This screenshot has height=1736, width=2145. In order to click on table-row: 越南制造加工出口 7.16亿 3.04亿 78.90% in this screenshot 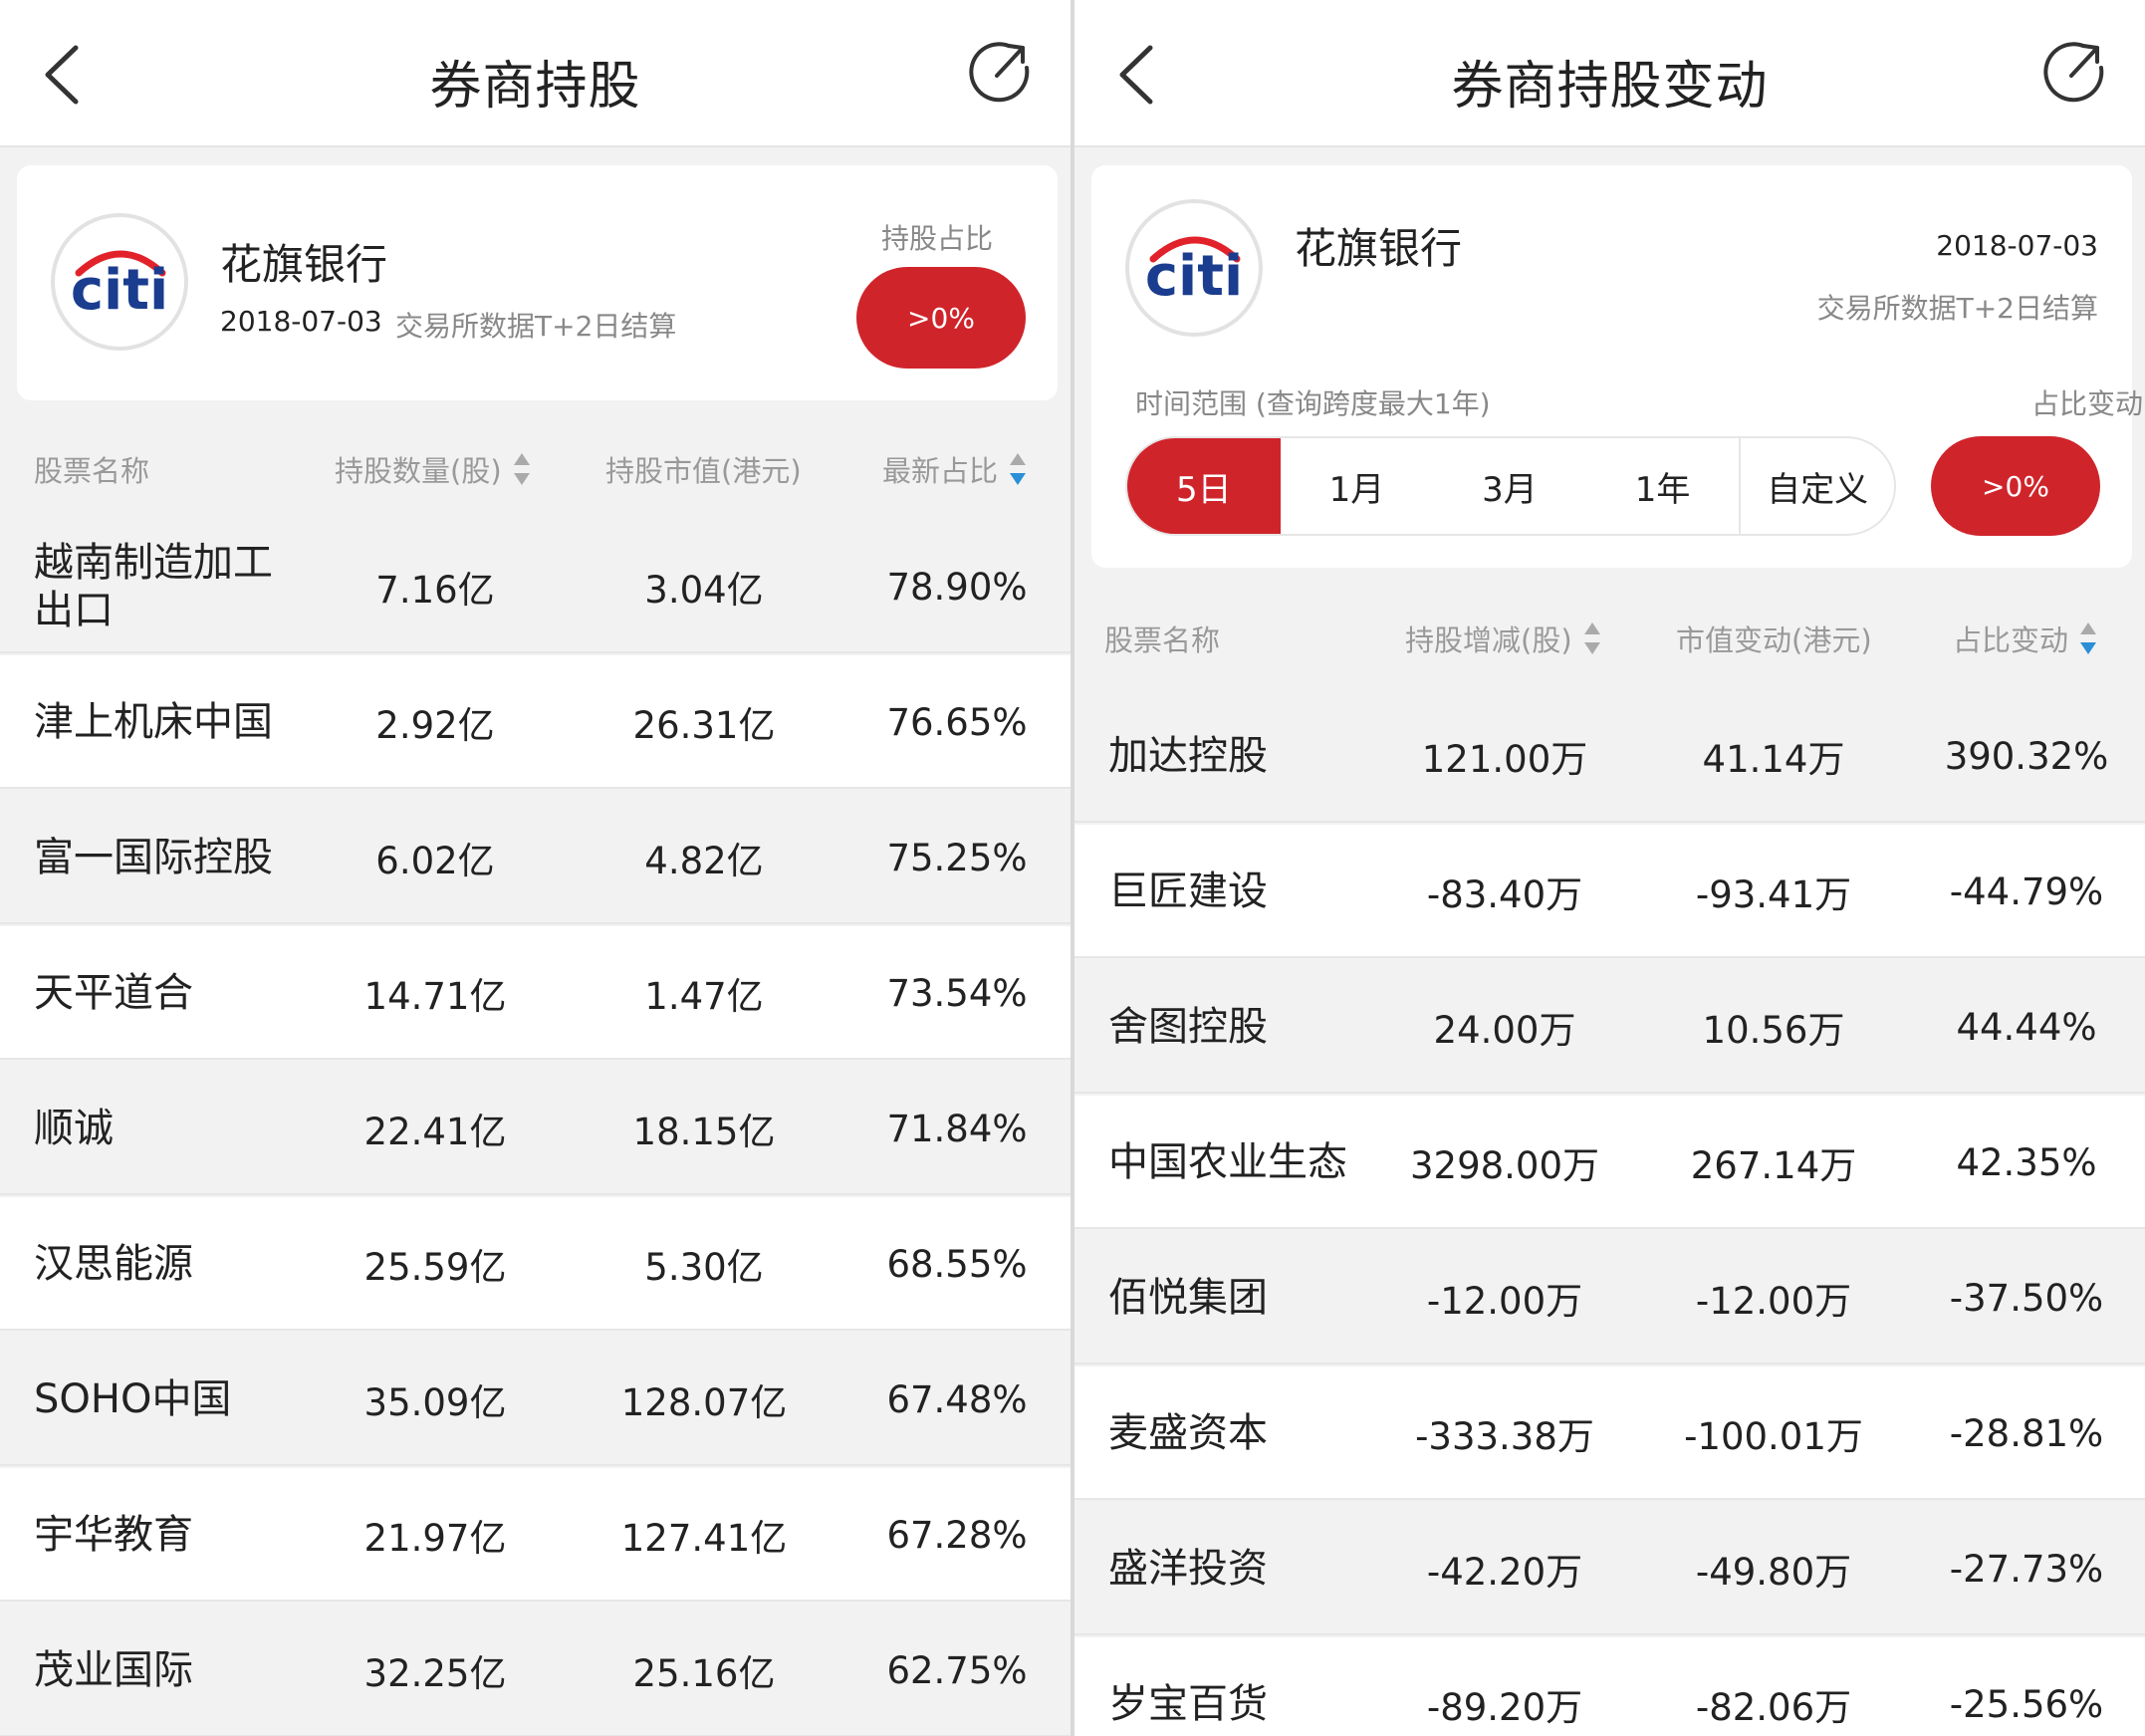, I will do `click(535, 586)`.